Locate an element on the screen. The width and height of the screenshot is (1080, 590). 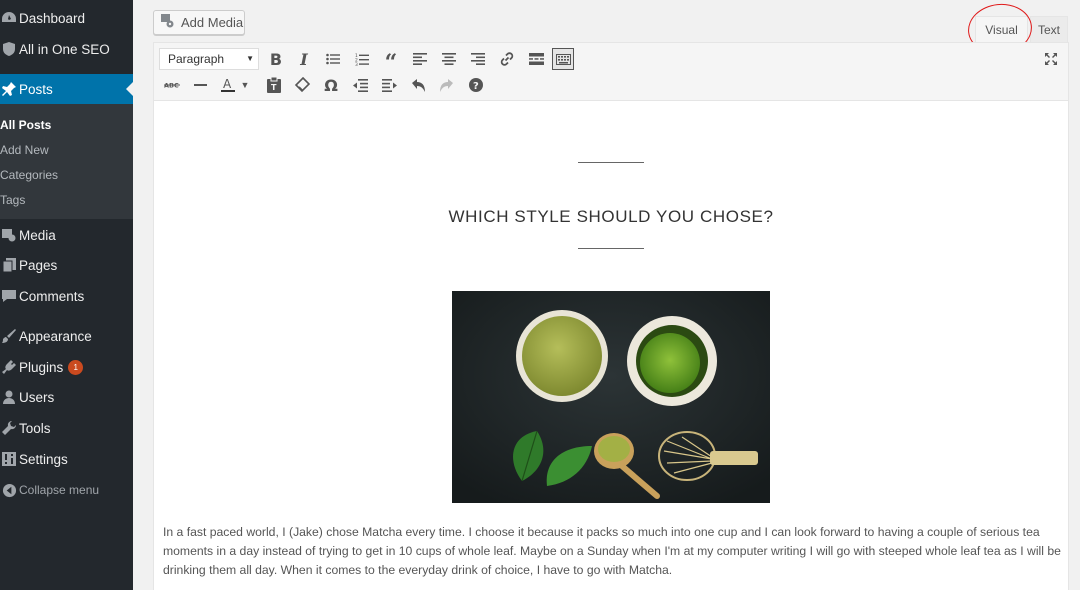
submenu-tags: Tags is located at coordinates (12, 200).